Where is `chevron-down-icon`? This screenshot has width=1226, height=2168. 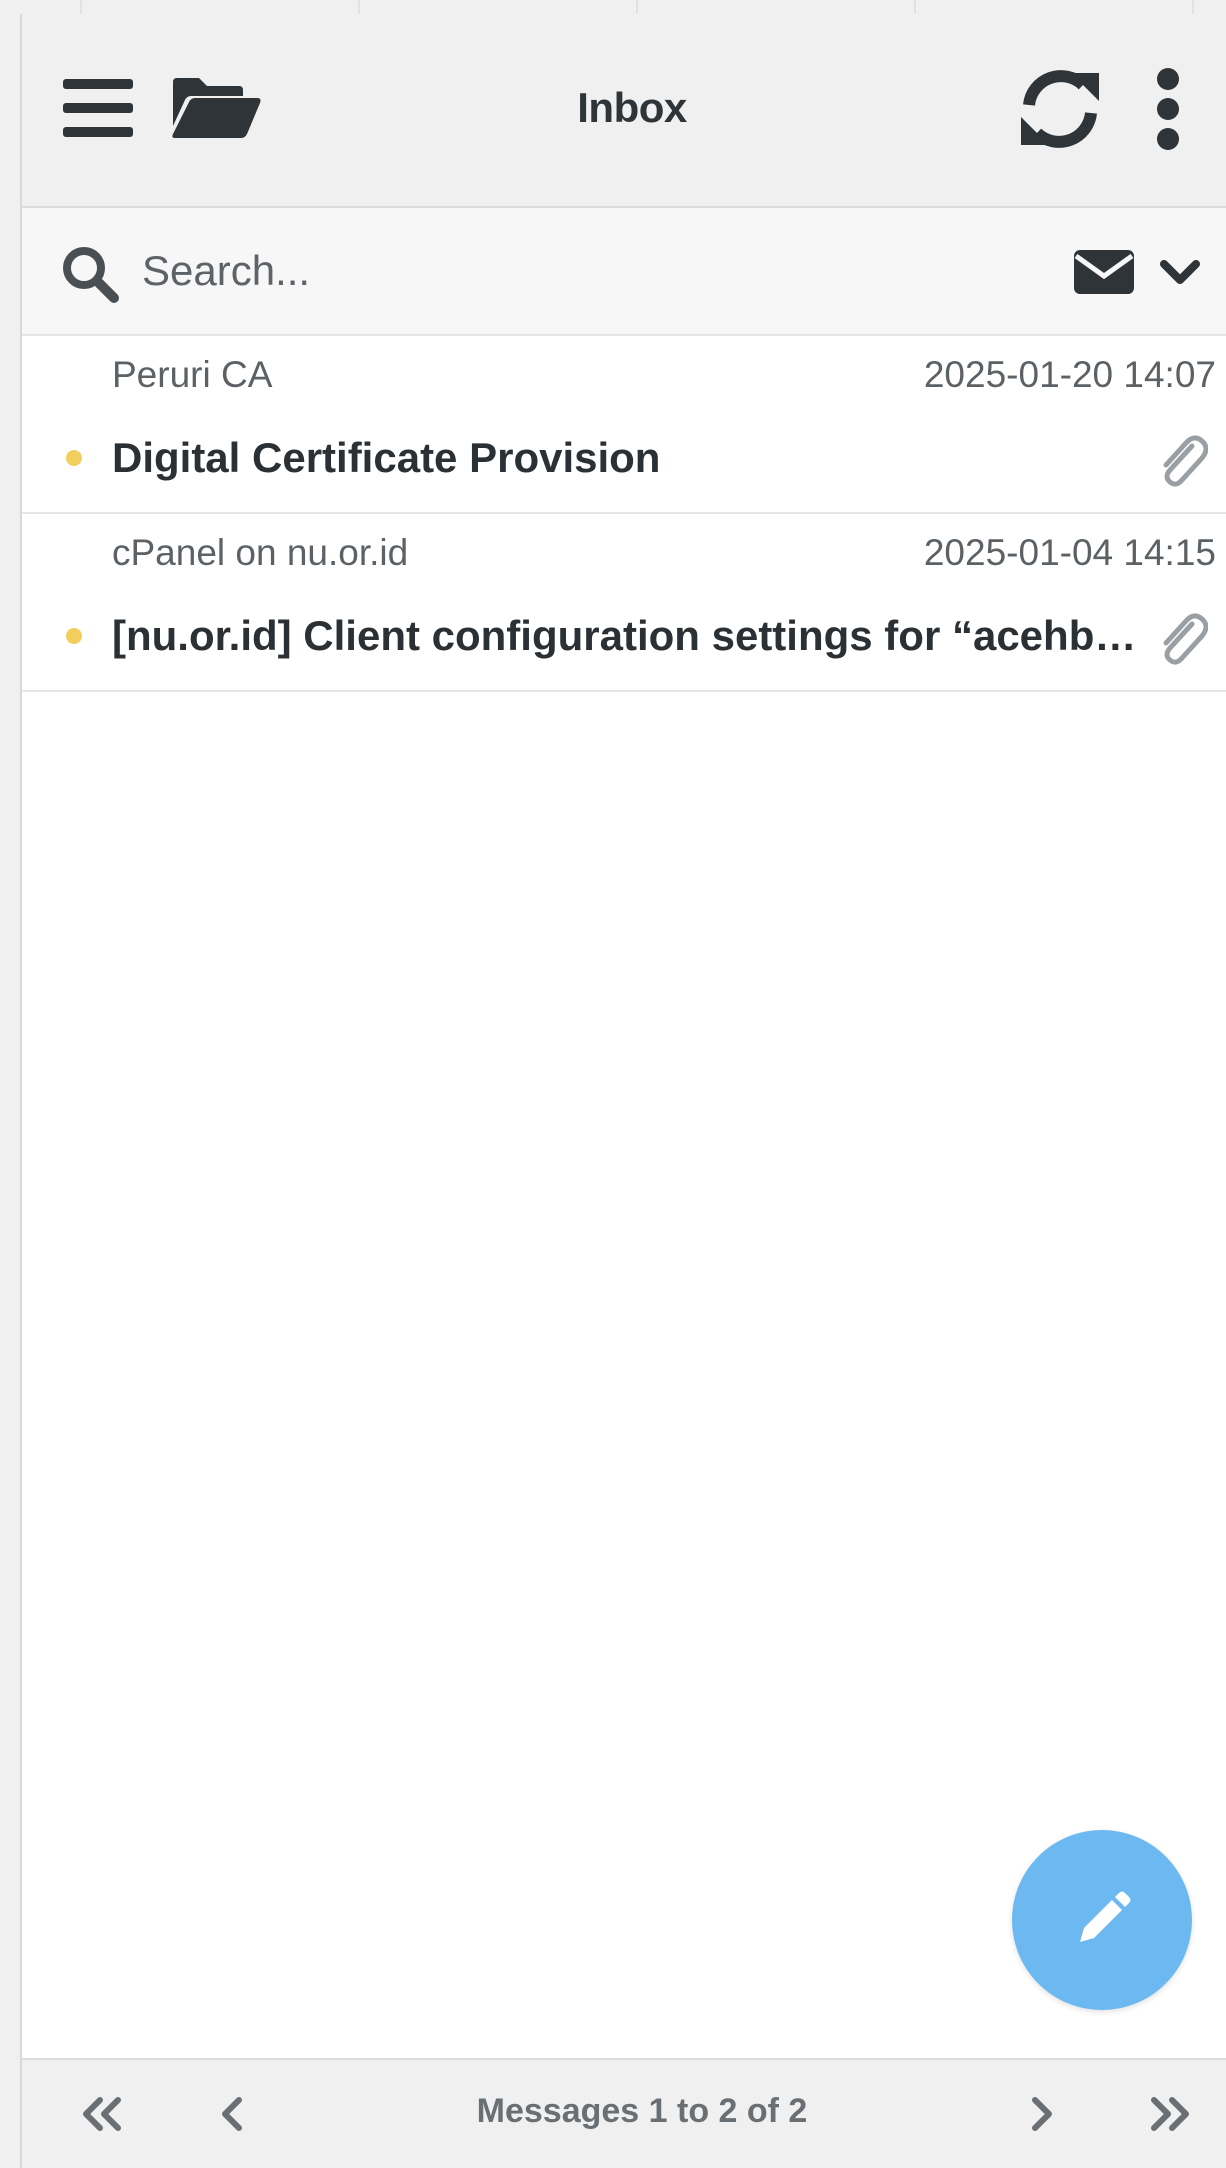 chevron-down-icon is located at coordinates (1180, 272).